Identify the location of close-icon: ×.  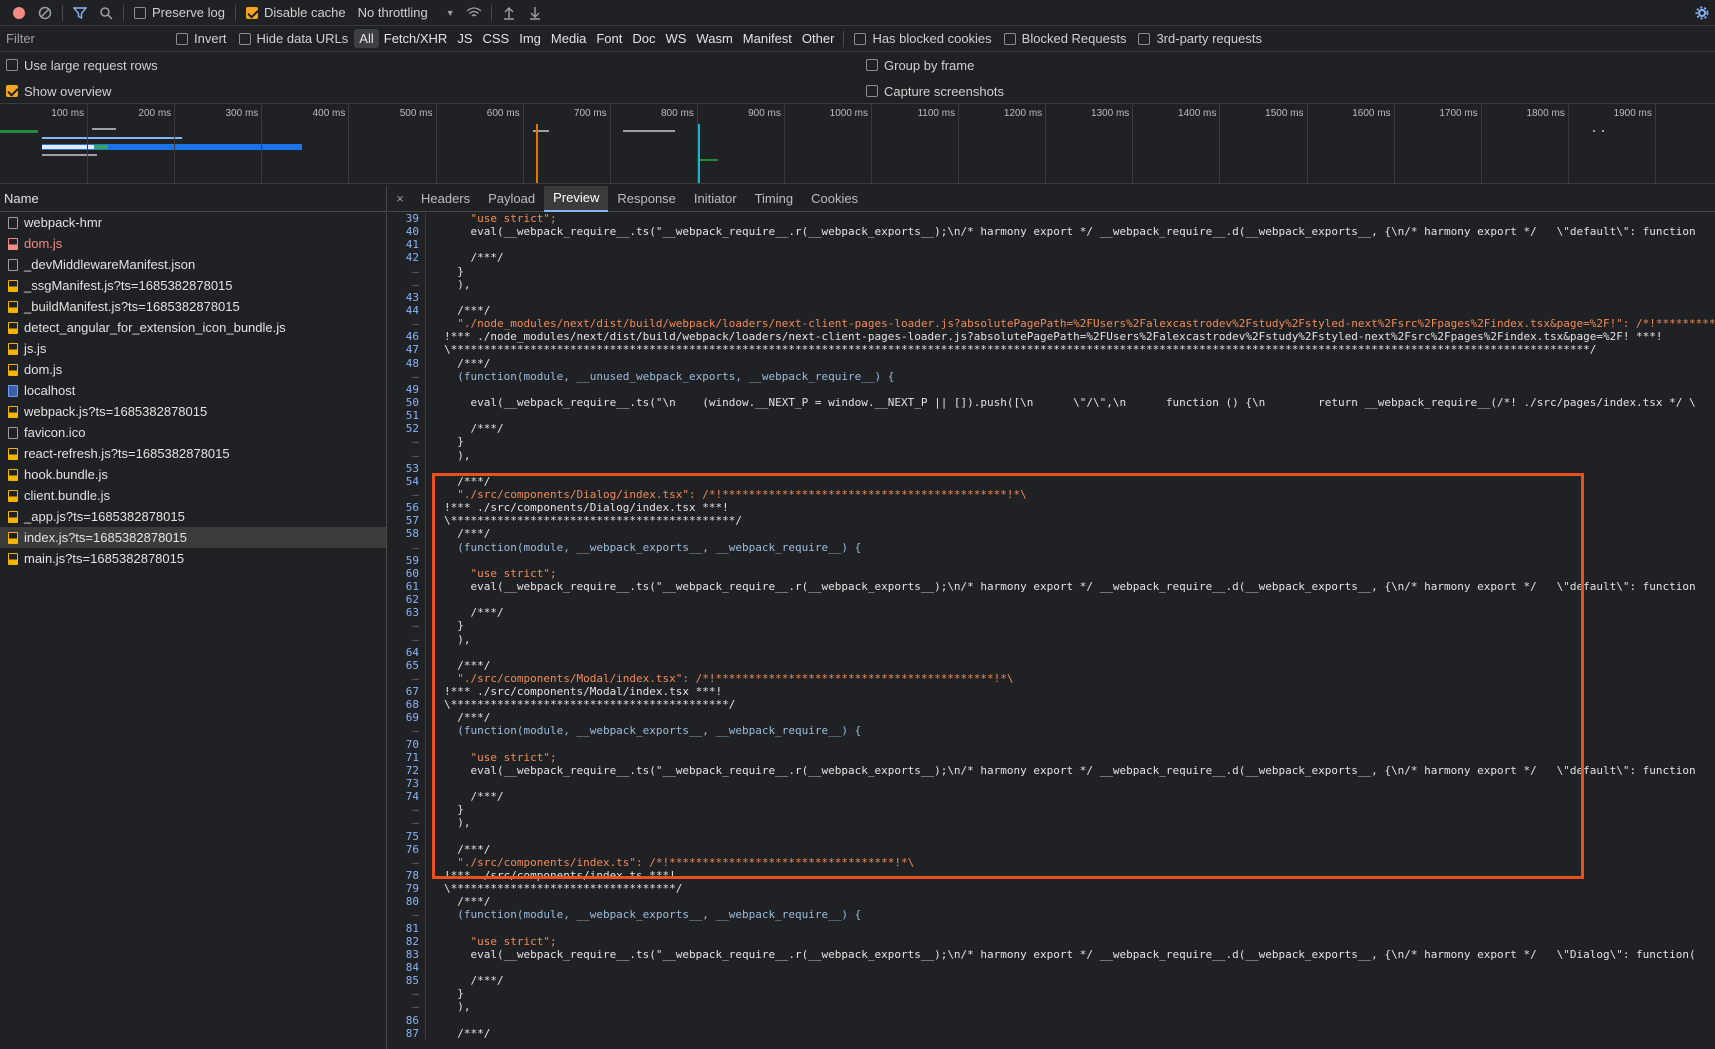
(400, 198).